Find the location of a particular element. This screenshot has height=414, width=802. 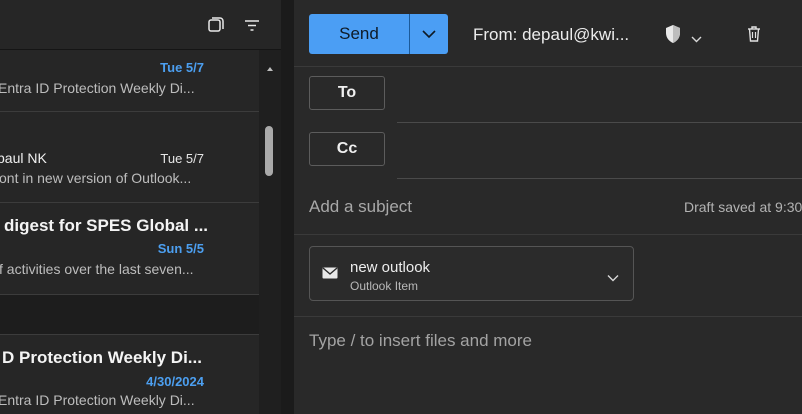

filter-icon is located at coordinates (252, 25).